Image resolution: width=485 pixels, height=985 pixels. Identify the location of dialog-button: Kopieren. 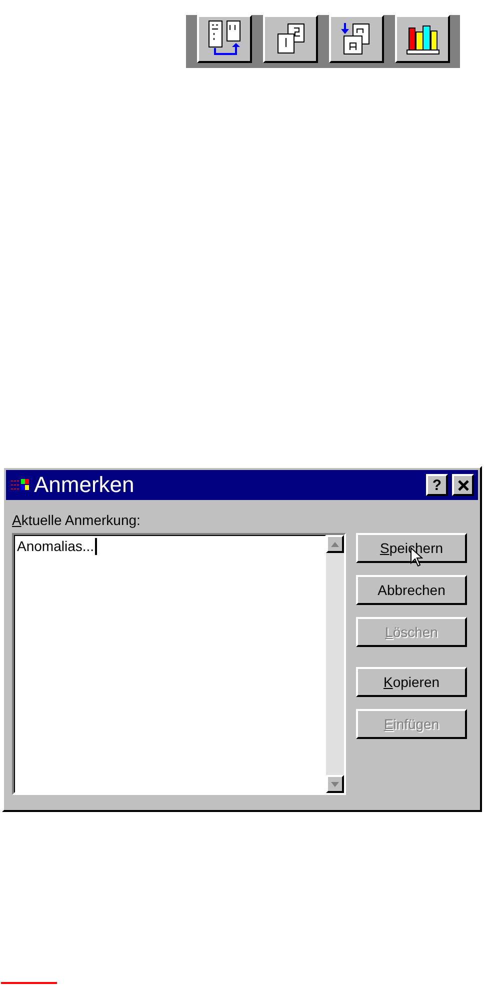
(411, 682).